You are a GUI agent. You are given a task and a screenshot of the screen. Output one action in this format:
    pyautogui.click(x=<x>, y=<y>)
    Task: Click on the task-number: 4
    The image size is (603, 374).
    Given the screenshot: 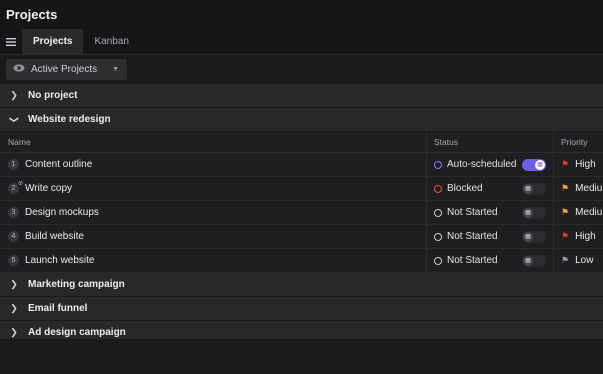 What is the action you would take?
    pyautogui.click(x=13, y=236)
    